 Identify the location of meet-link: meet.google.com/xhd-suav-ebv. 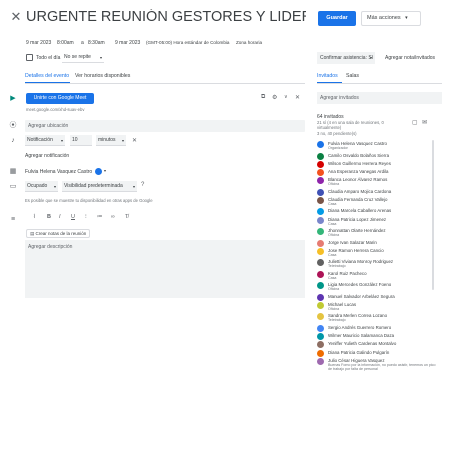
(55, 109).